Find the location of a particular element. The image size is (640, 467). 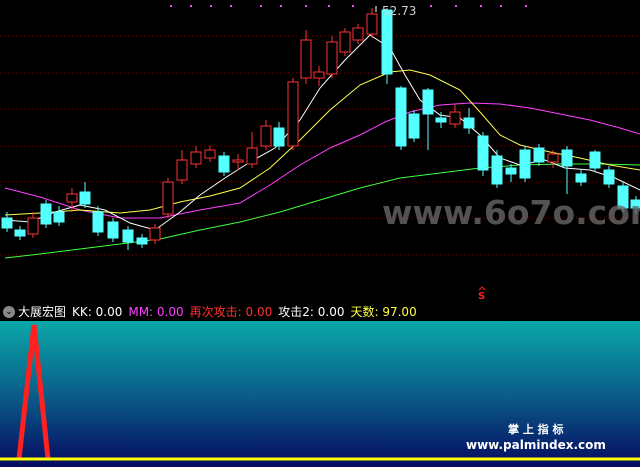

indicator-name: 大展宏图 is located at coordinates (42, 311).